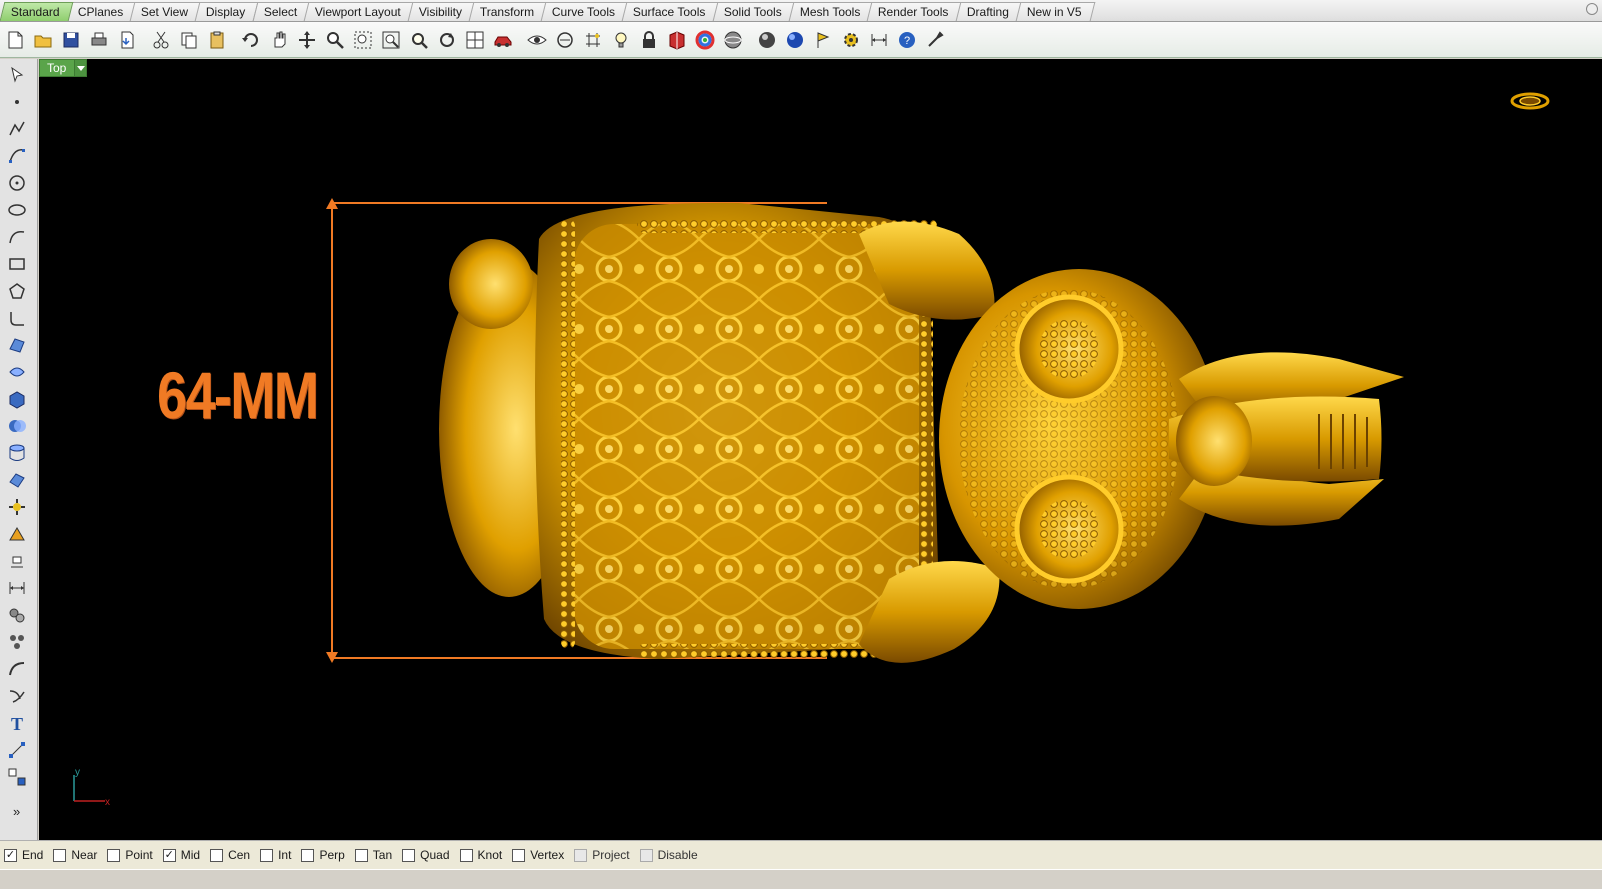 The height and width of the screenshot is (889, 1602). Describe the element at coordinates (17, 777) in the screenshot. I see `block-icon` at that location.